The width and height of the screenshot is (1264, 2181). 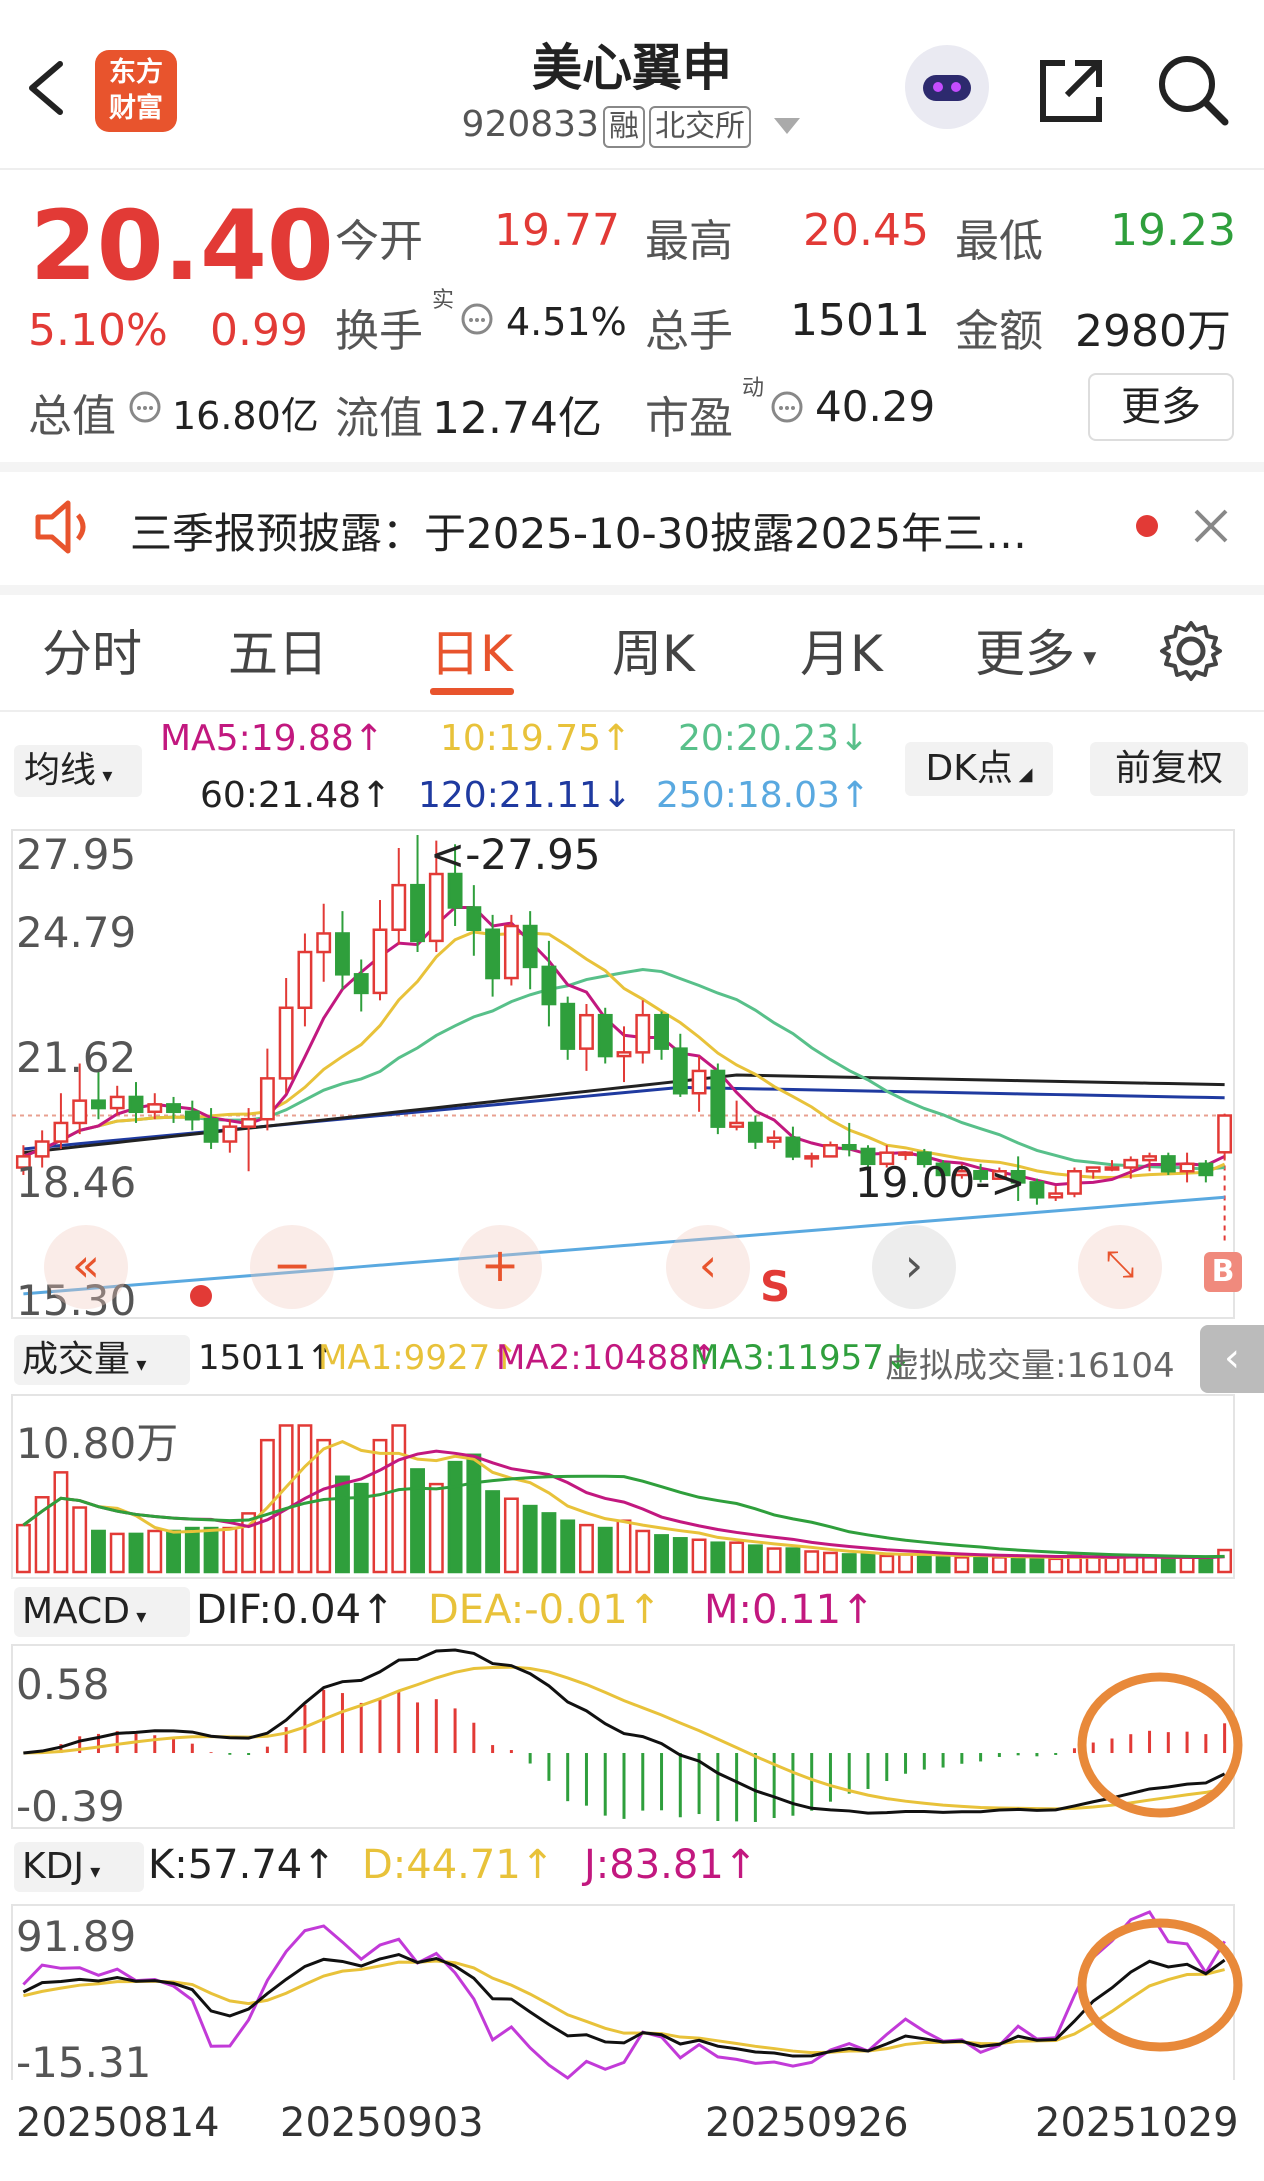 I want to click on kdj-j: J:83.81↑, so click(x=671, y=1865).